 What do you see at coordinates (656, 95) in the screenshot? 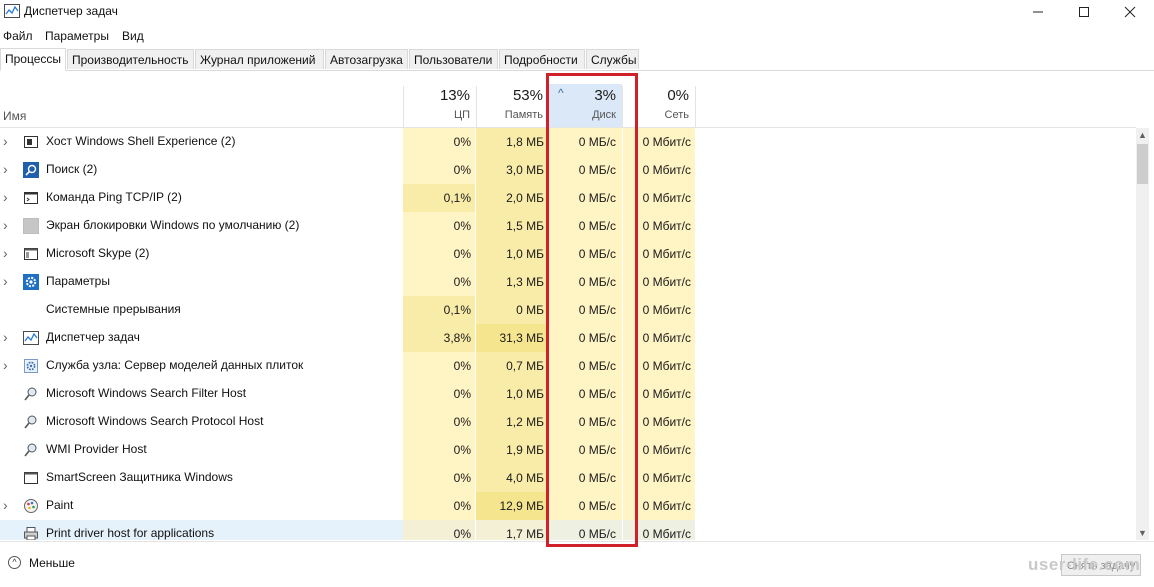
I see `column-header-network-percent: 0%` at bounding box center [656, 95].